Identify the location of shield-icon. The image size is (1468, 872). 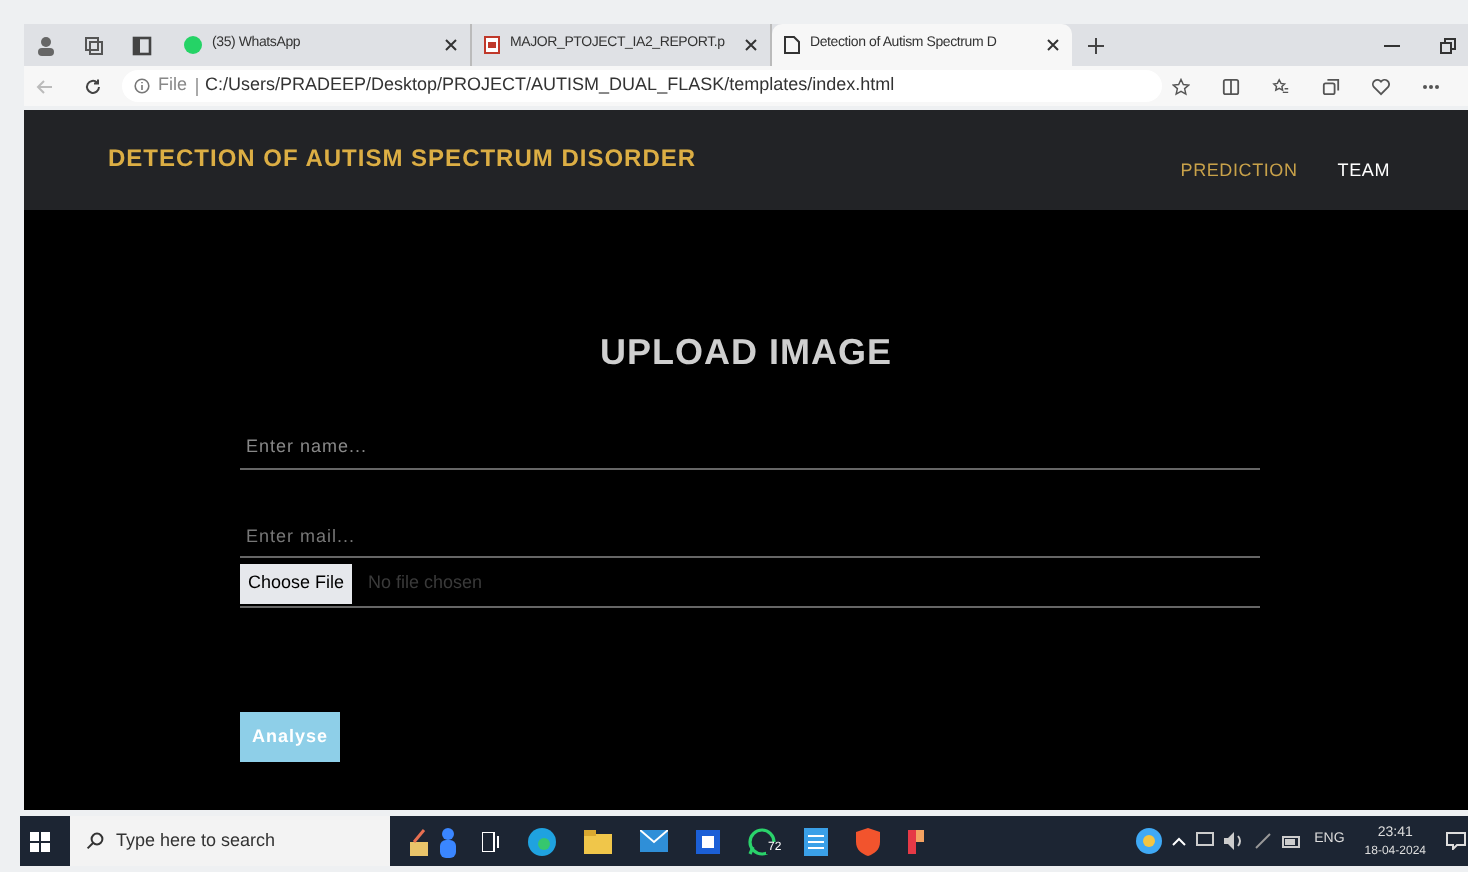
(868, 841).